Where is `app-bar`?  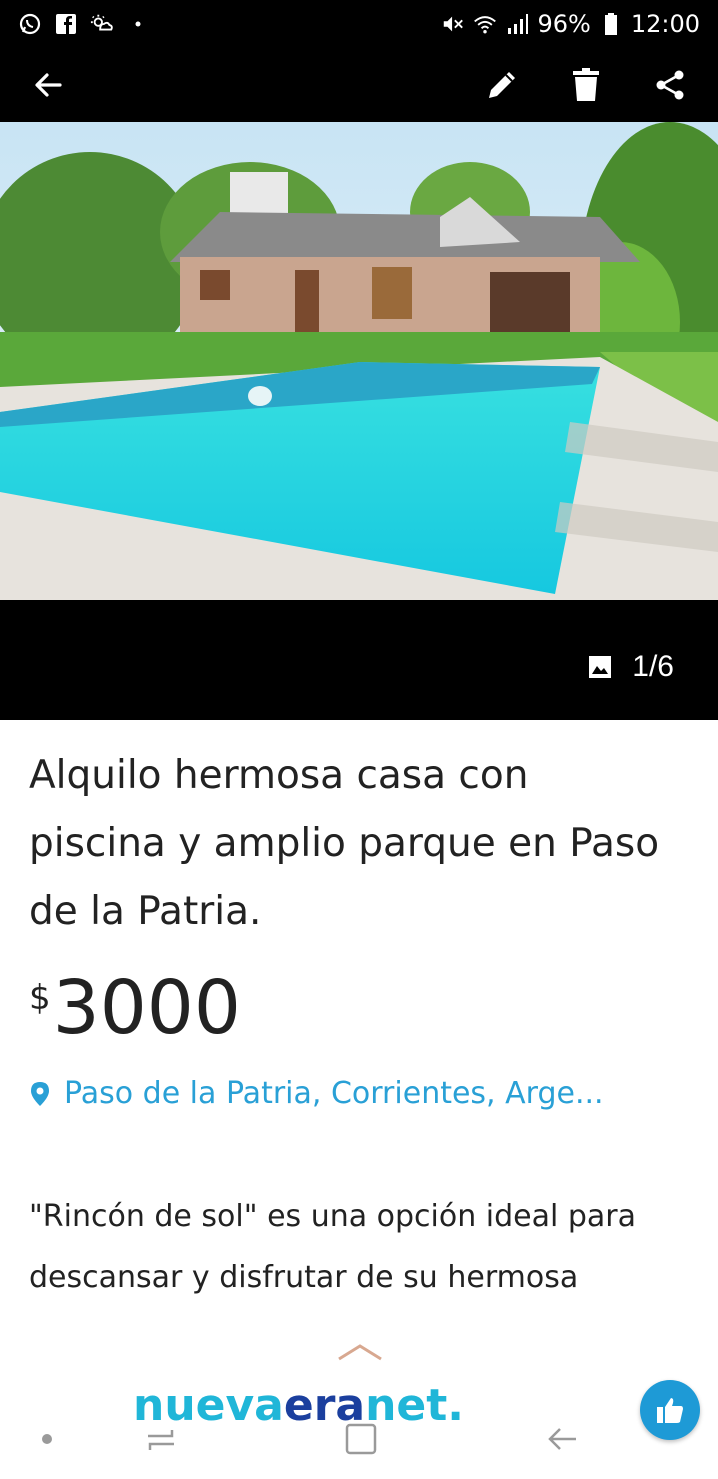 app-bar is located at coordinates (359, 85).